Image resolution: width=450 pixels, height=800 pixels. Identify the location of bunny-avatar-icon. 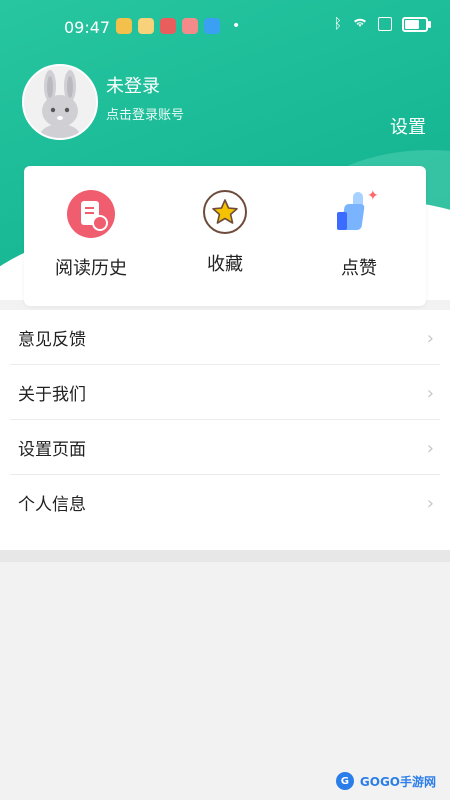
(60, 102).